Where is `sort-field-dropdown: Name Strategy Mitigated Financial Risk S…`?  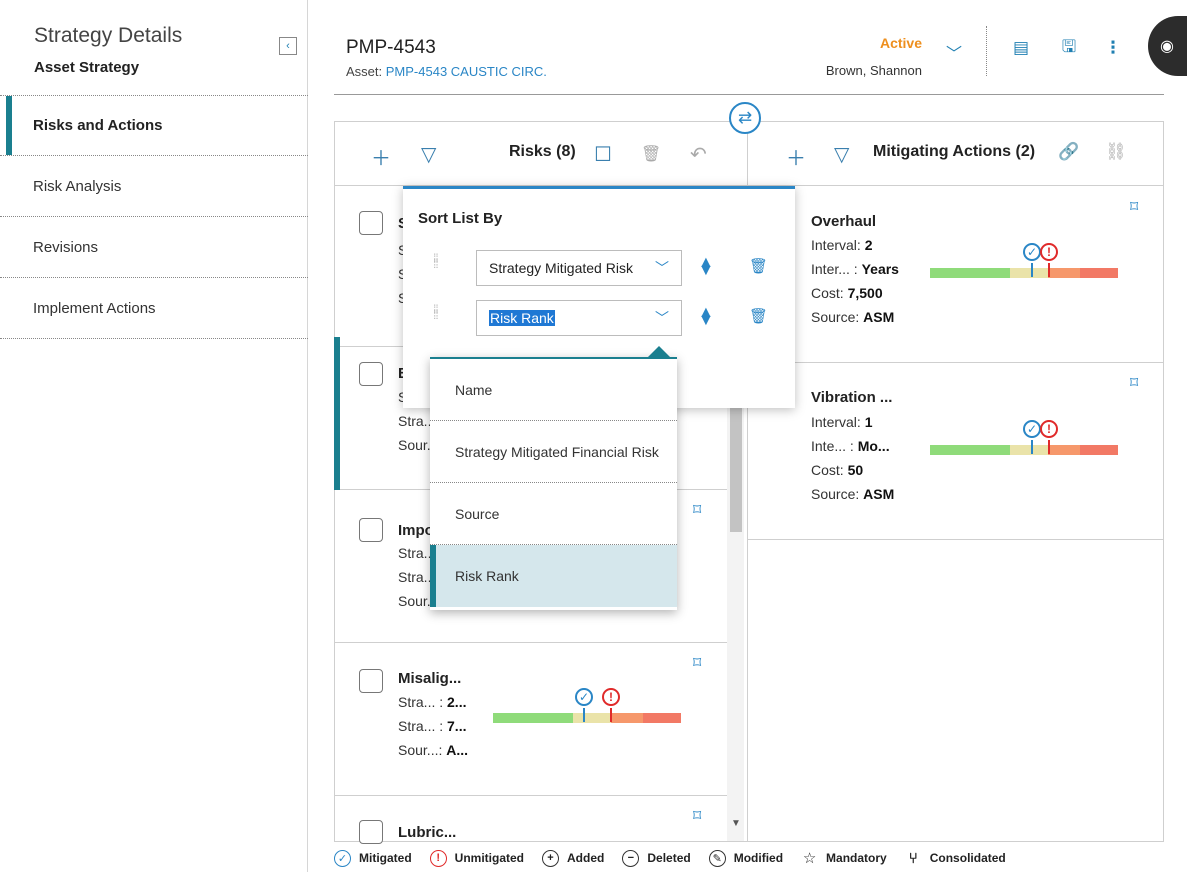 sort-field-dropdown: Name Strategy Mitigated Financial Risk S… is located at coordinates (553, 483).